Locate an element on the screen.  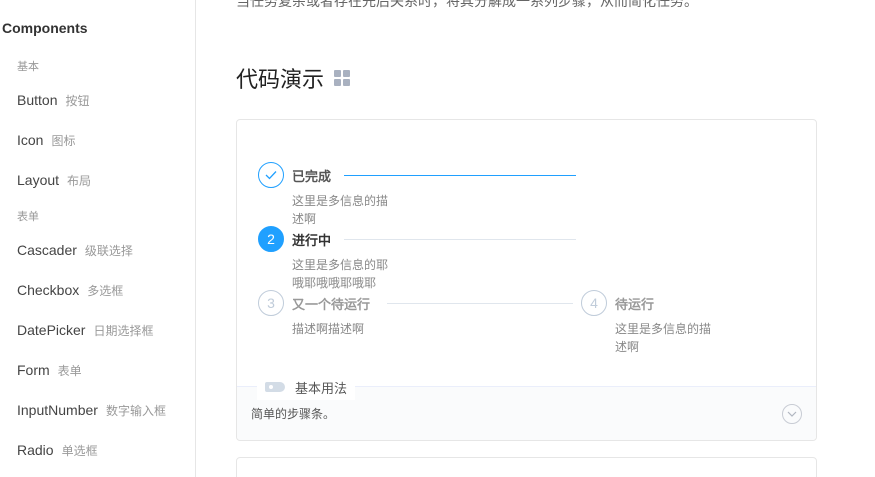
grid-icon is located at coordinates (342, 78).